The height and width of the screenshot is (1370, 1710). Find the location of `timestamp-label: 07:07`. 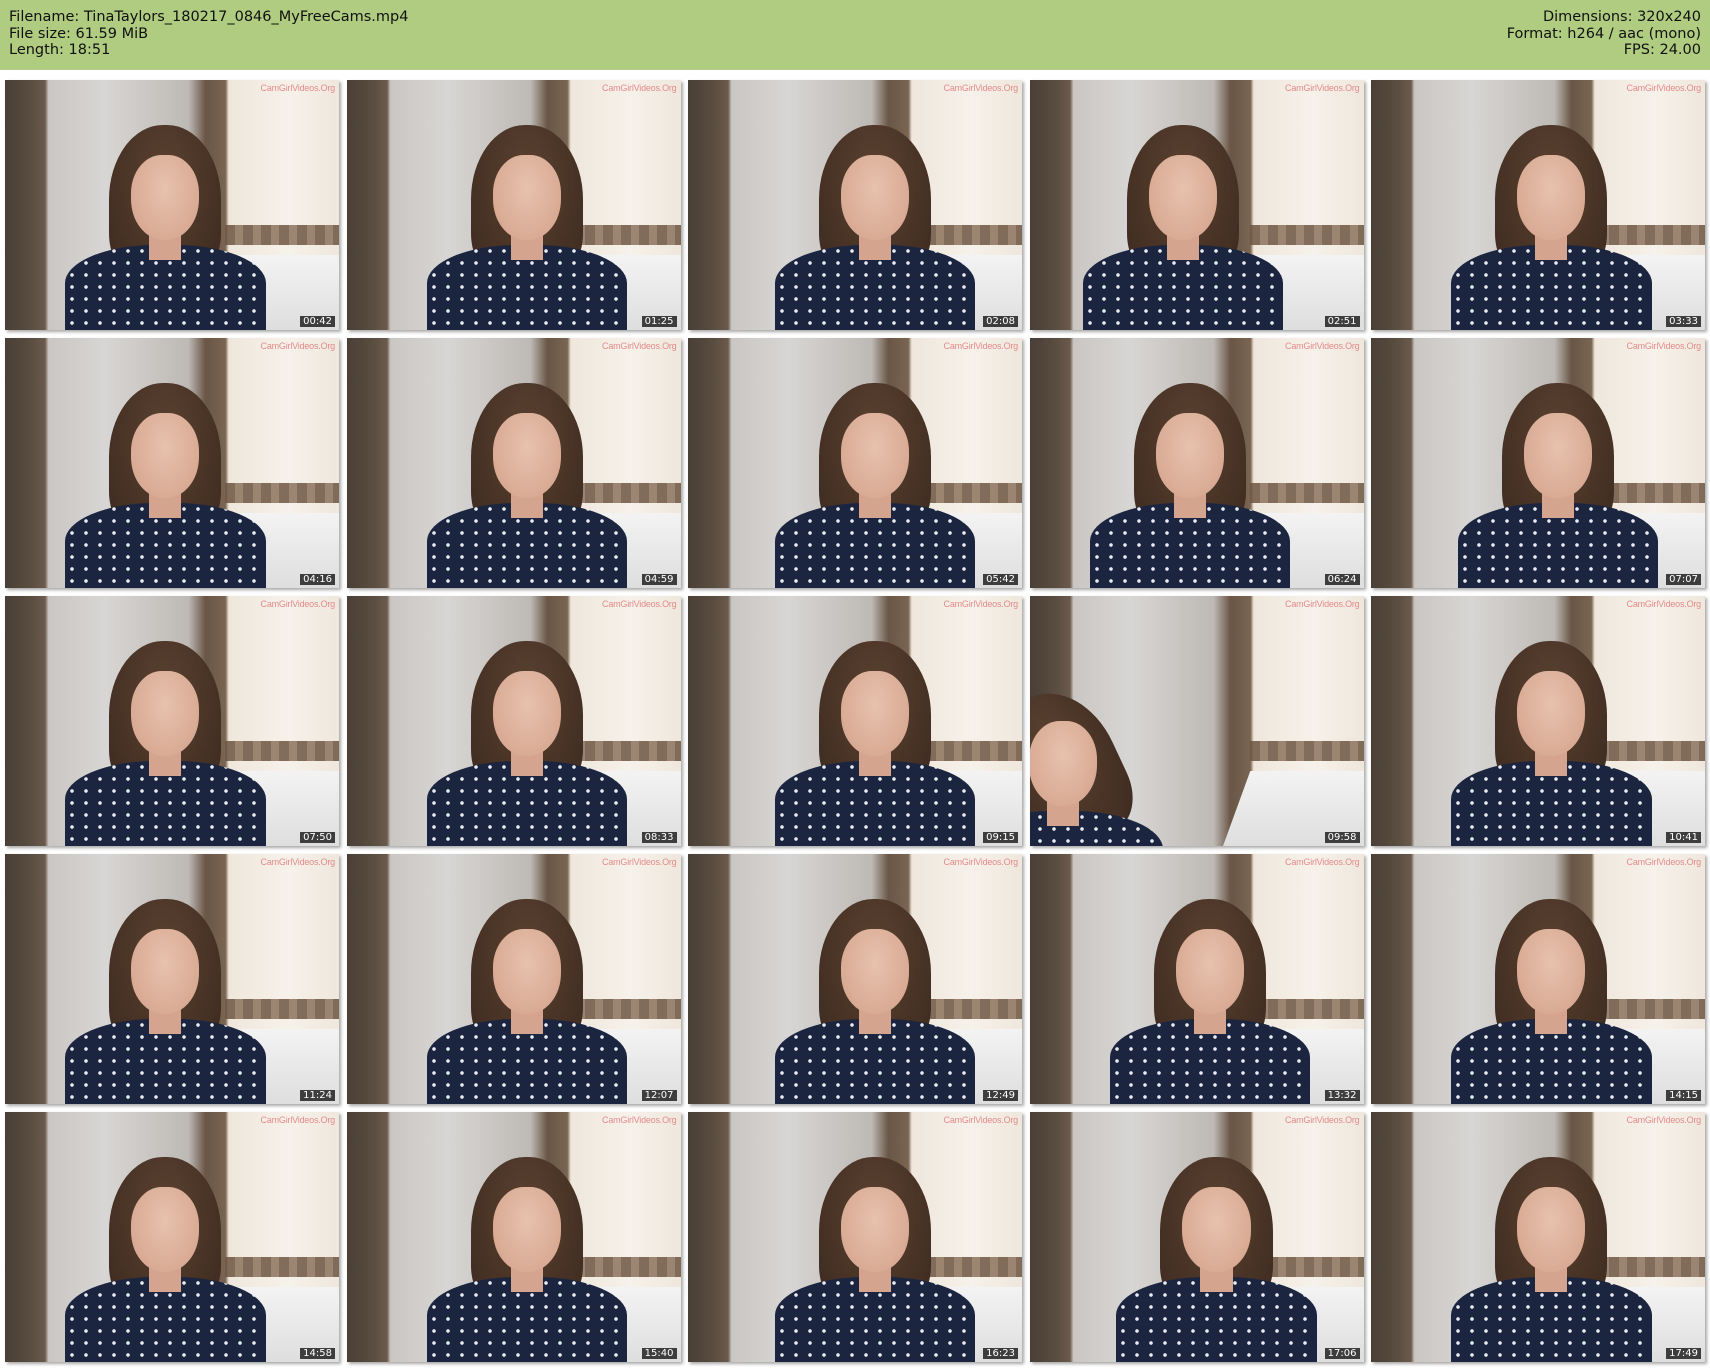

timestamp-label: 07:07 is located at coordinates (1683, 579).